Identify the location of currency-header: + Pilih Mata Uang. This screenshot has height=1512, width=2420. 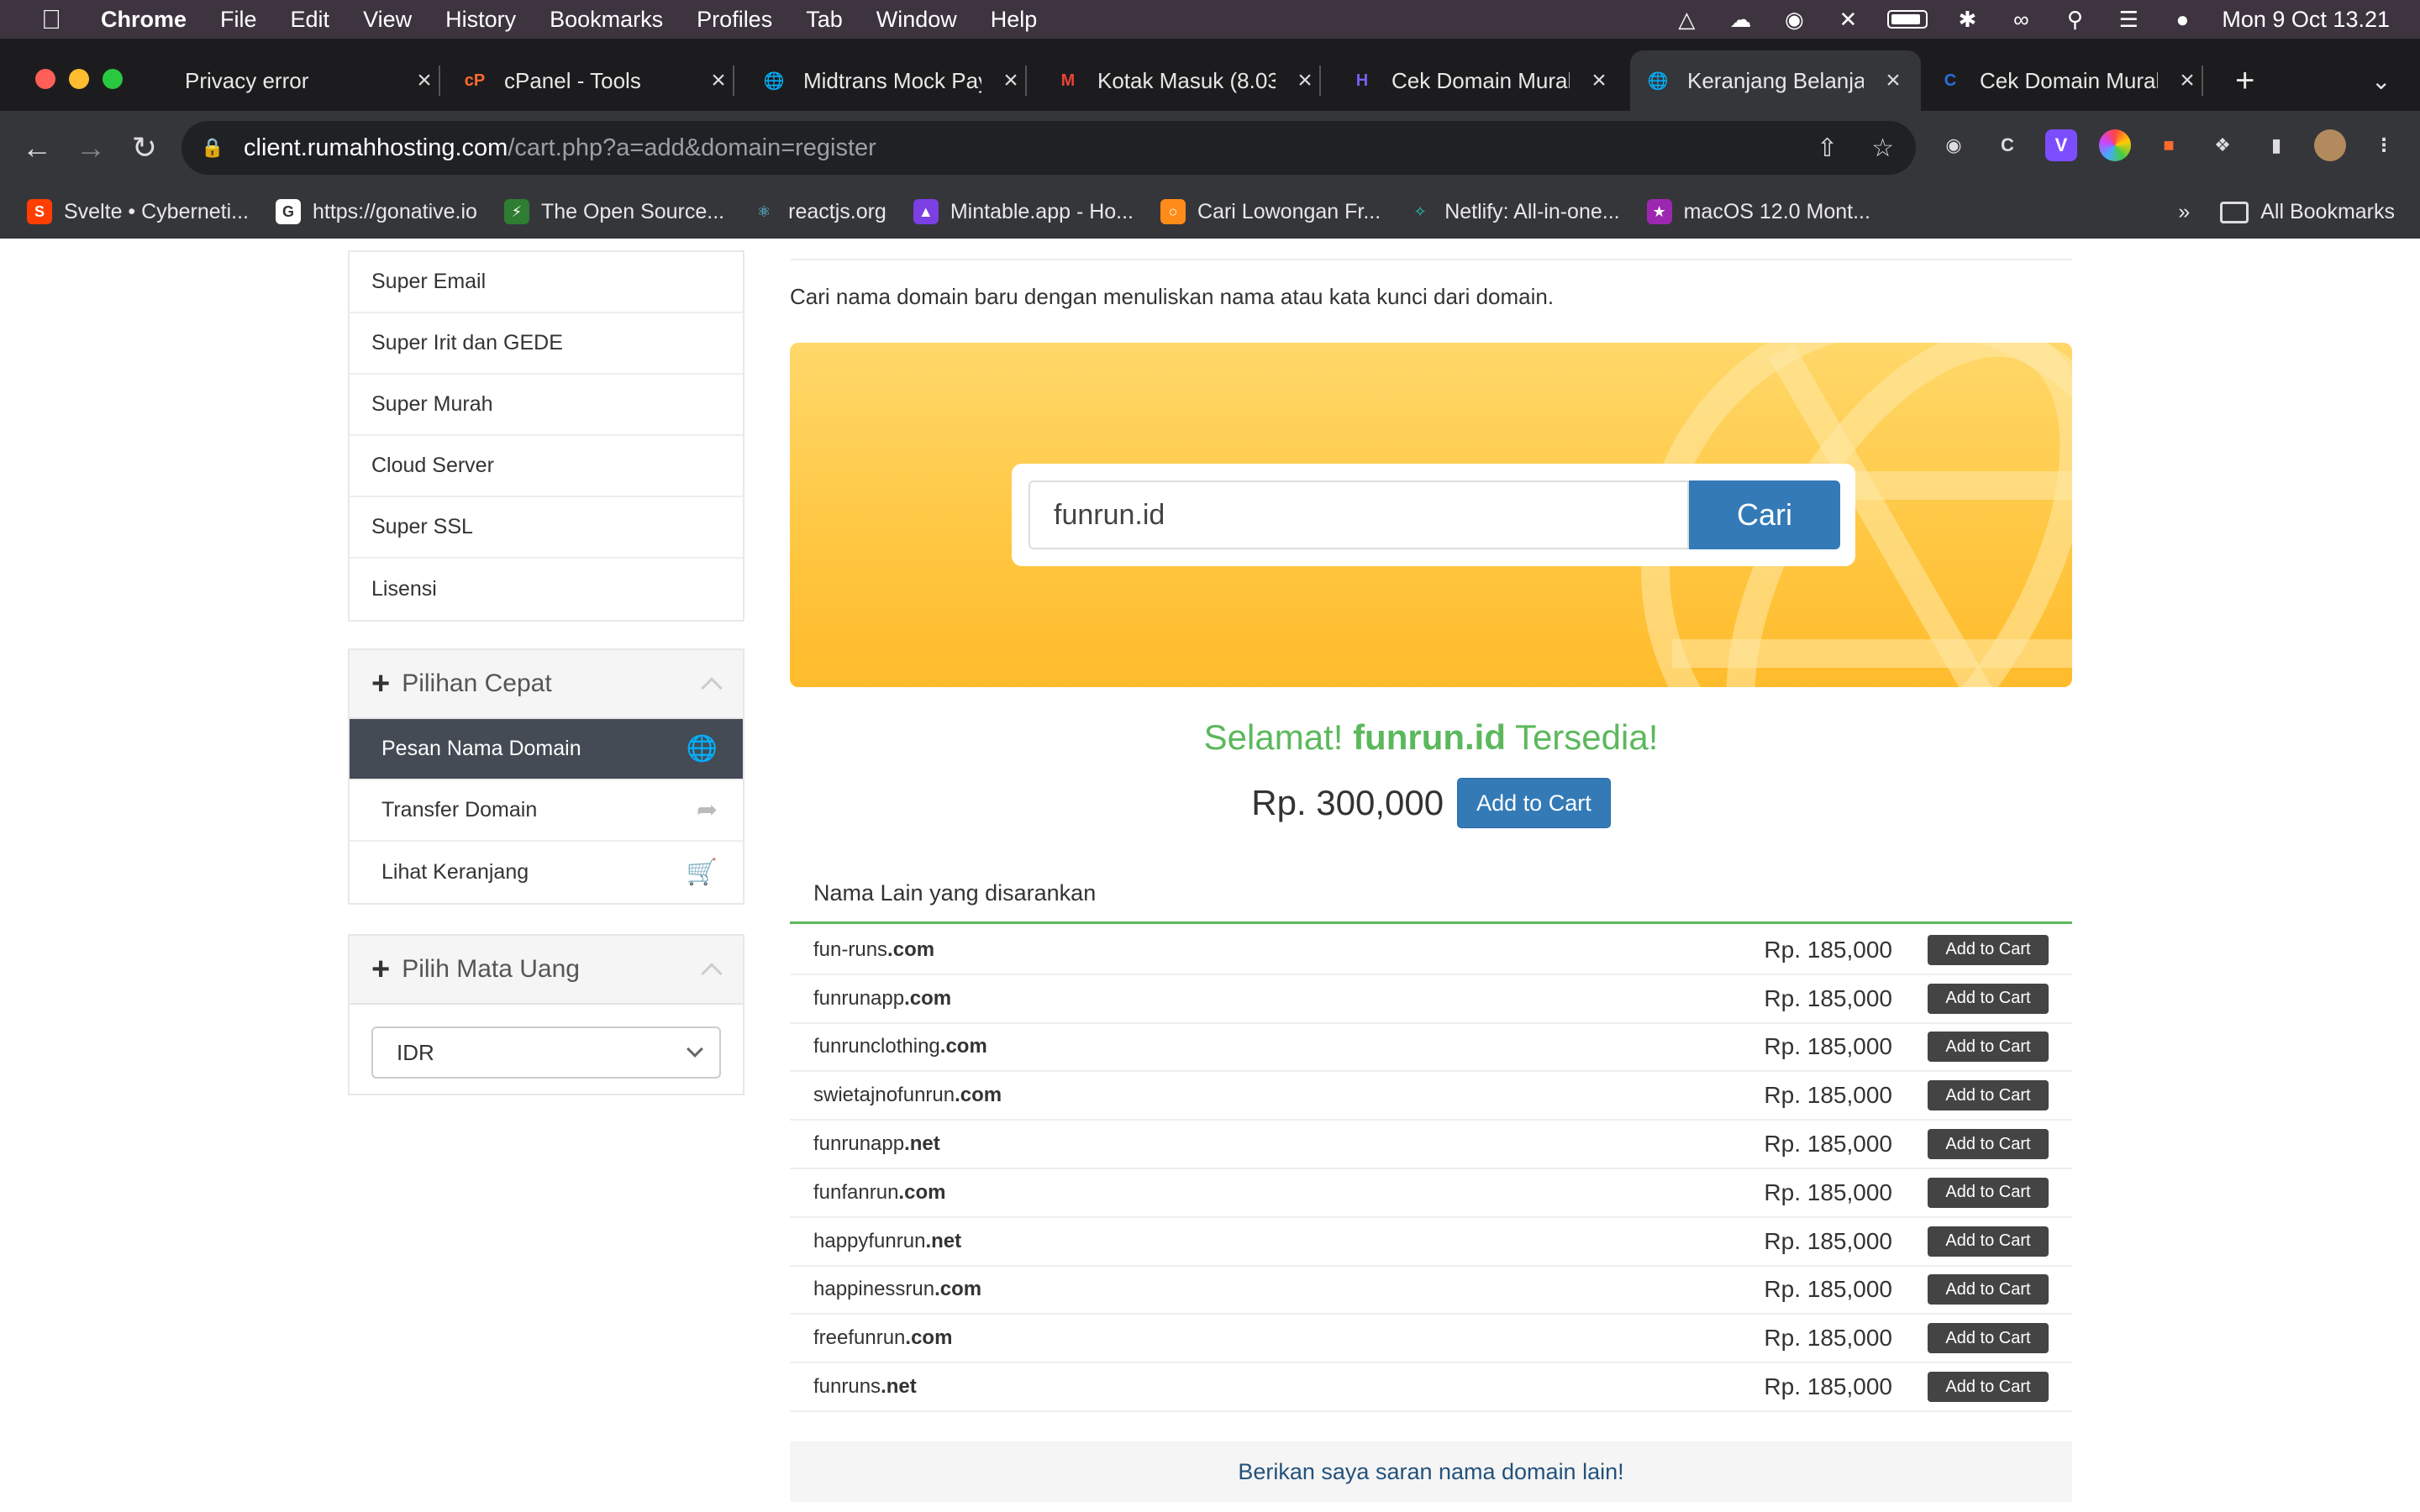
(546, 970).